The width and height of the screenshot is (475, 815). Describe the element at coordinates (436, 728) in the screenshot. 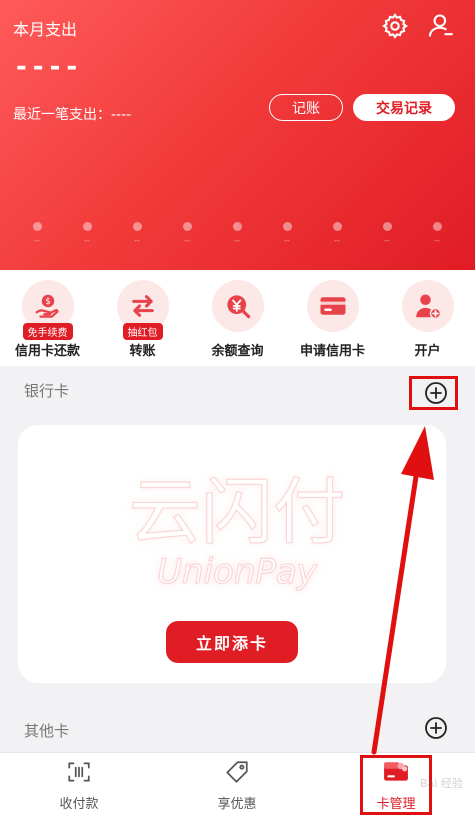

I see `add-other-card-plus-icon` at that location.